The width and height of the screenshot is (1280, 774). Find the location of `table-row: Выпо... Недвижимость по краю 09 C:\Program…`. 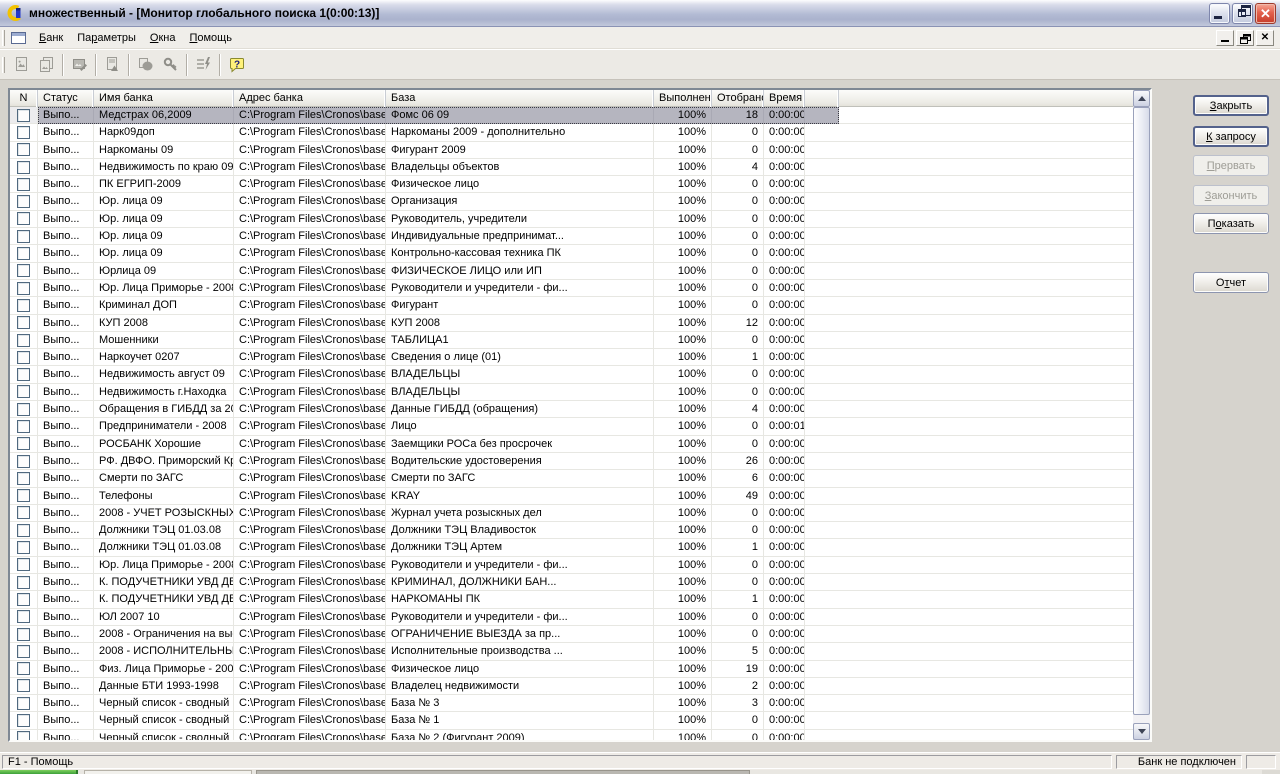

table-row: Выпо... Недвижимость по краю 09 C:\Program… is located at coordinates (571, 167).